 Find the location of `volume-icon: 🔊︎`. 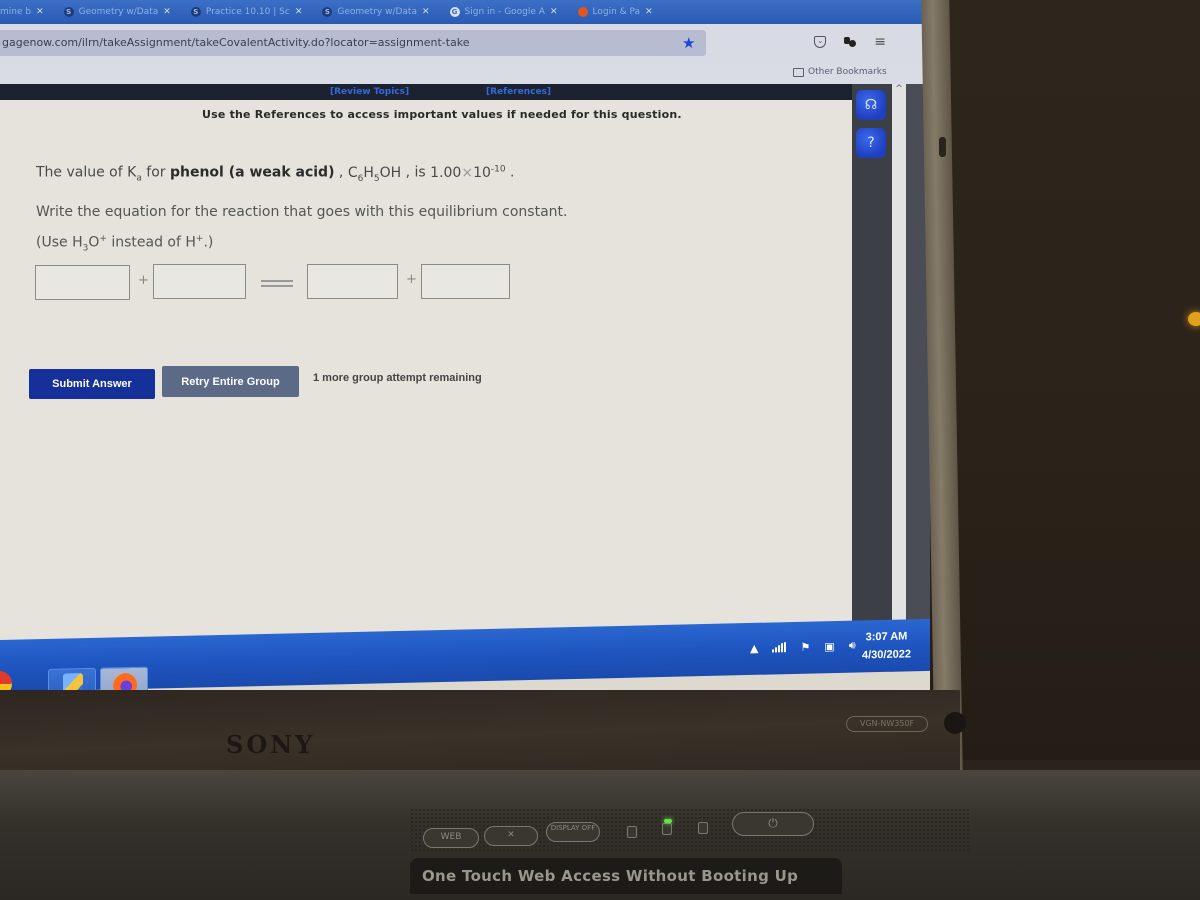

volume-icon: 🔊︎ is located at coordinates (852, 646).